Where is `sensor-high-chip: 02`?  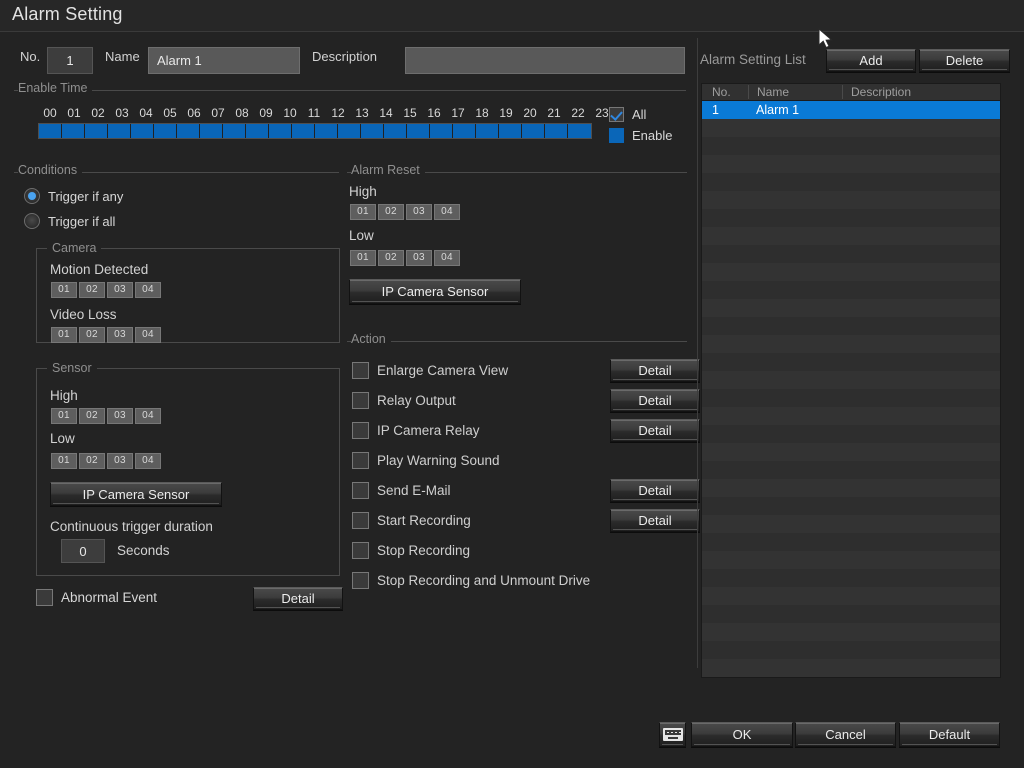 sensor-high-chip: 02 is located at coordinates (92, 416).